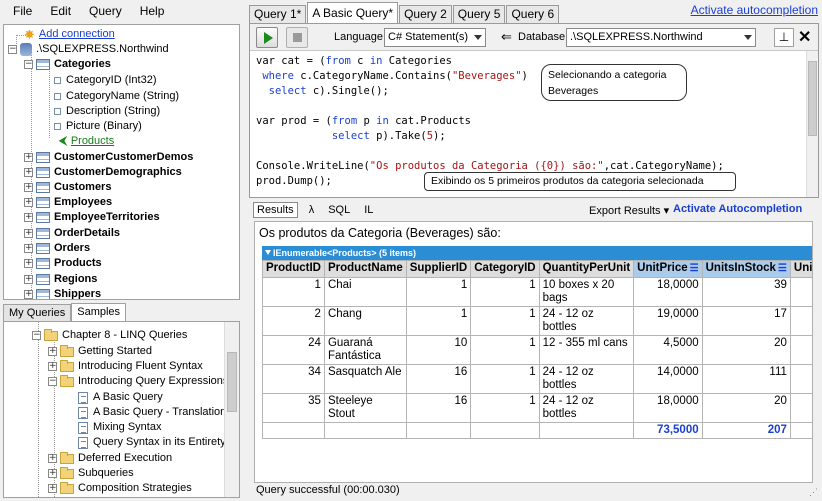 The height and width of the screenshot is (501, 822). What do you see at coordinates (103, 172) in the screenshot?
I see `table-node: + CustomerDemographics` at bounding box center [103, 172].